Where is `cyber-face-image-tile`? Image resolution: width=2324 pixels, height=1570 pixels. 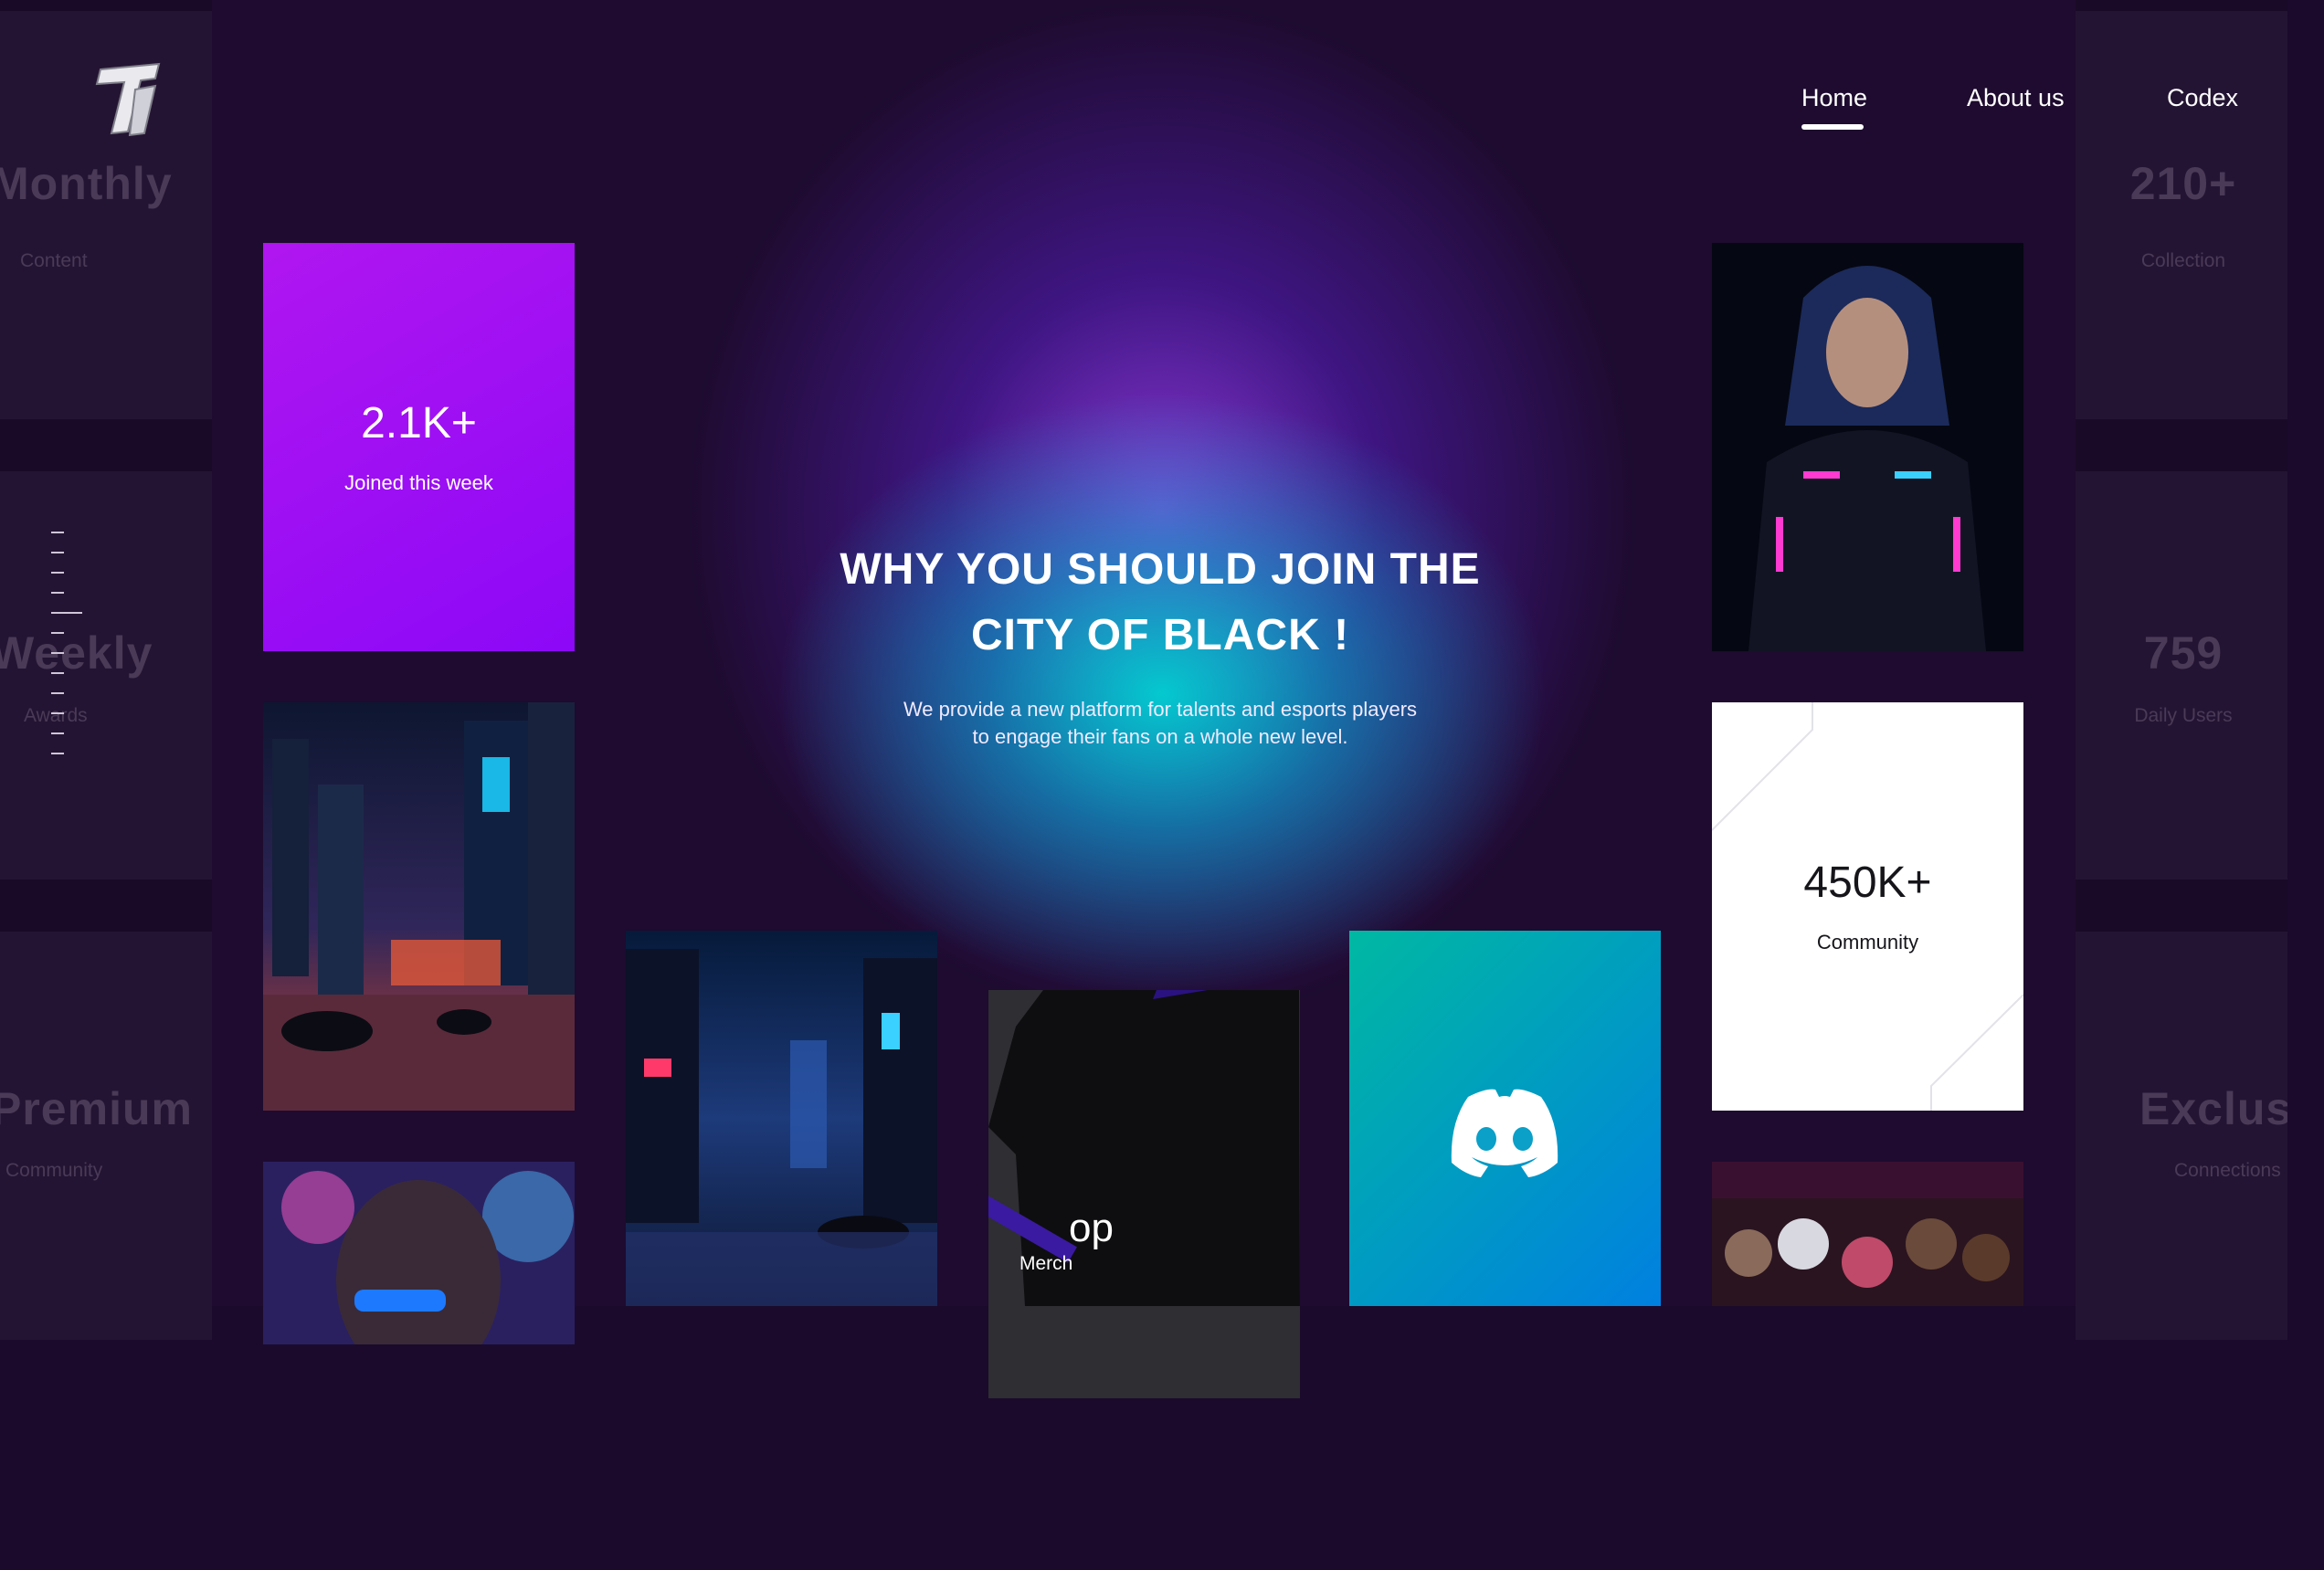
cyber-face-image-tile is located at coordinates (419, 1366).